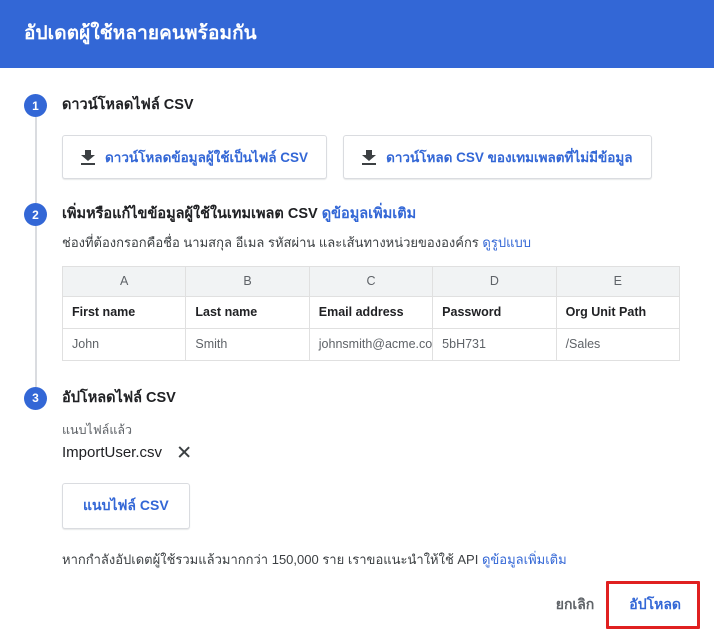 The width and height of the screenshot is (714, 635). Describe the element at coordinates (494, 312) in the screenshot. I see `field-name-cell: Password` at that location.